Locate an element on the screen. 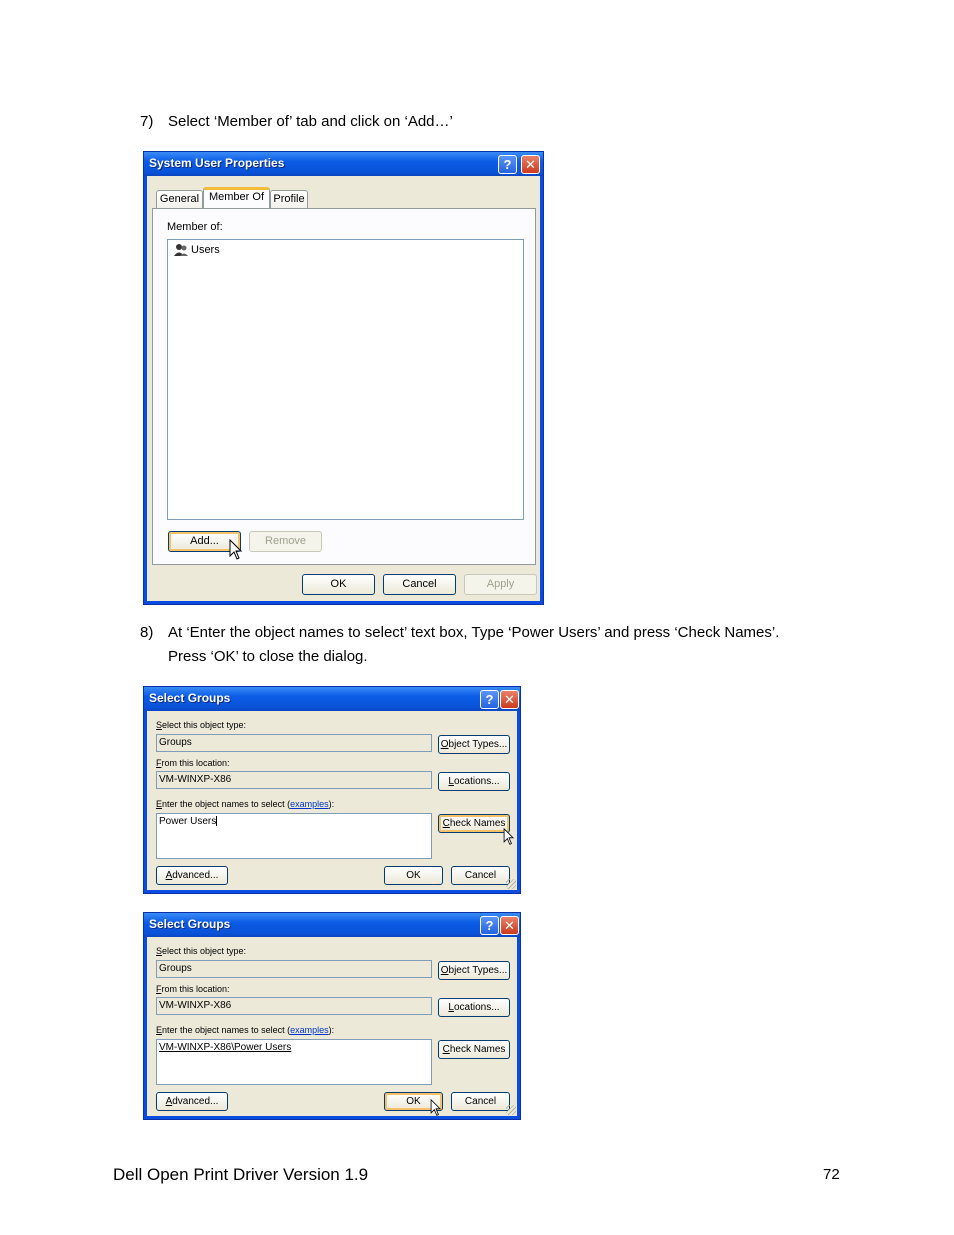  dialog-title: System User Properties is located at coordinates (217, 163).